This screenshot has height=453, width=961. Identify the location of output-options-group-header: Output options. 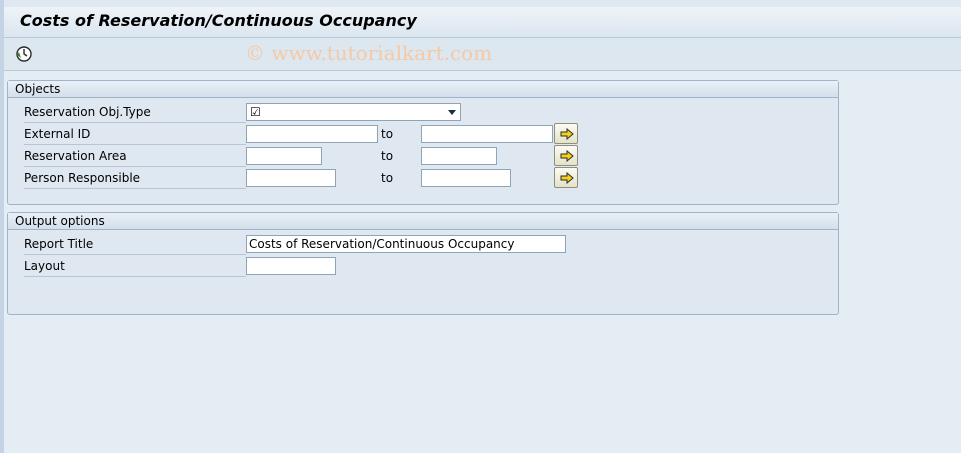
(423, 221).